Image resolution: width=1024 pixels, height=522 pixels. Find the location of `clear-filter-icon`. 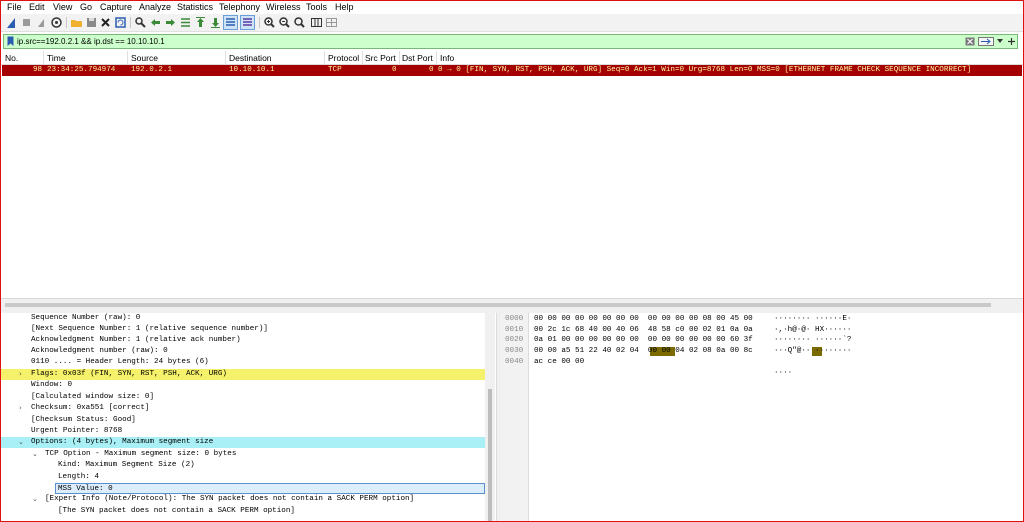

clear-filter-icon is located at coordinates (970, 41).